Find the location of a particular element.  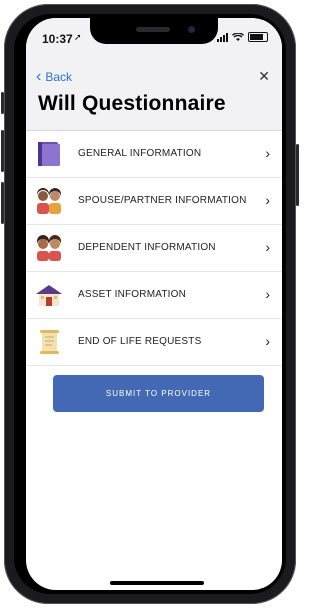

list-item-end-of-life-requests: END OF LIFE REQUESTS › is located at coordinates (154, 342).